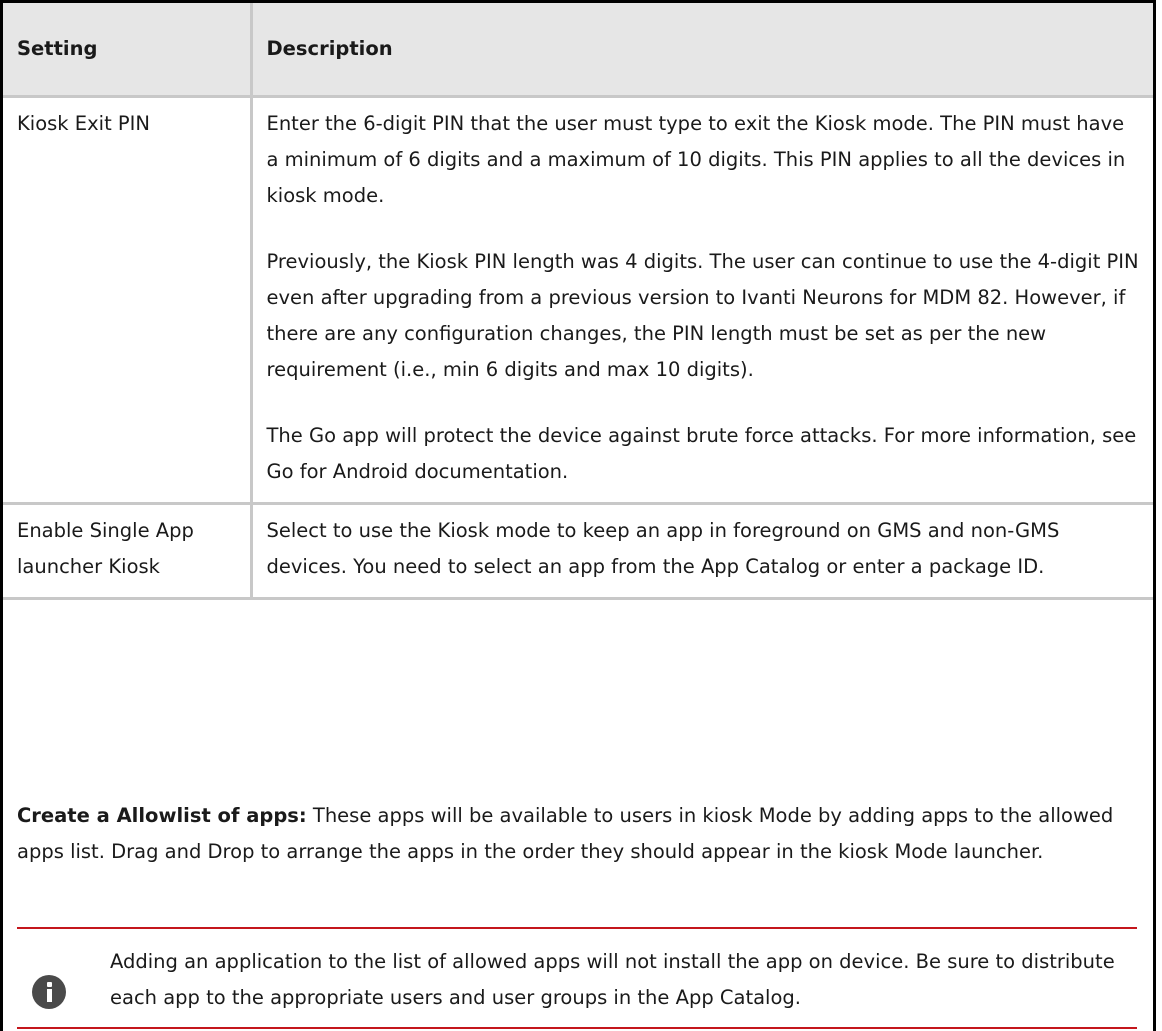  I want to click on setting-cell: Enable Single App launcher Kiosk, so click(128, 550).